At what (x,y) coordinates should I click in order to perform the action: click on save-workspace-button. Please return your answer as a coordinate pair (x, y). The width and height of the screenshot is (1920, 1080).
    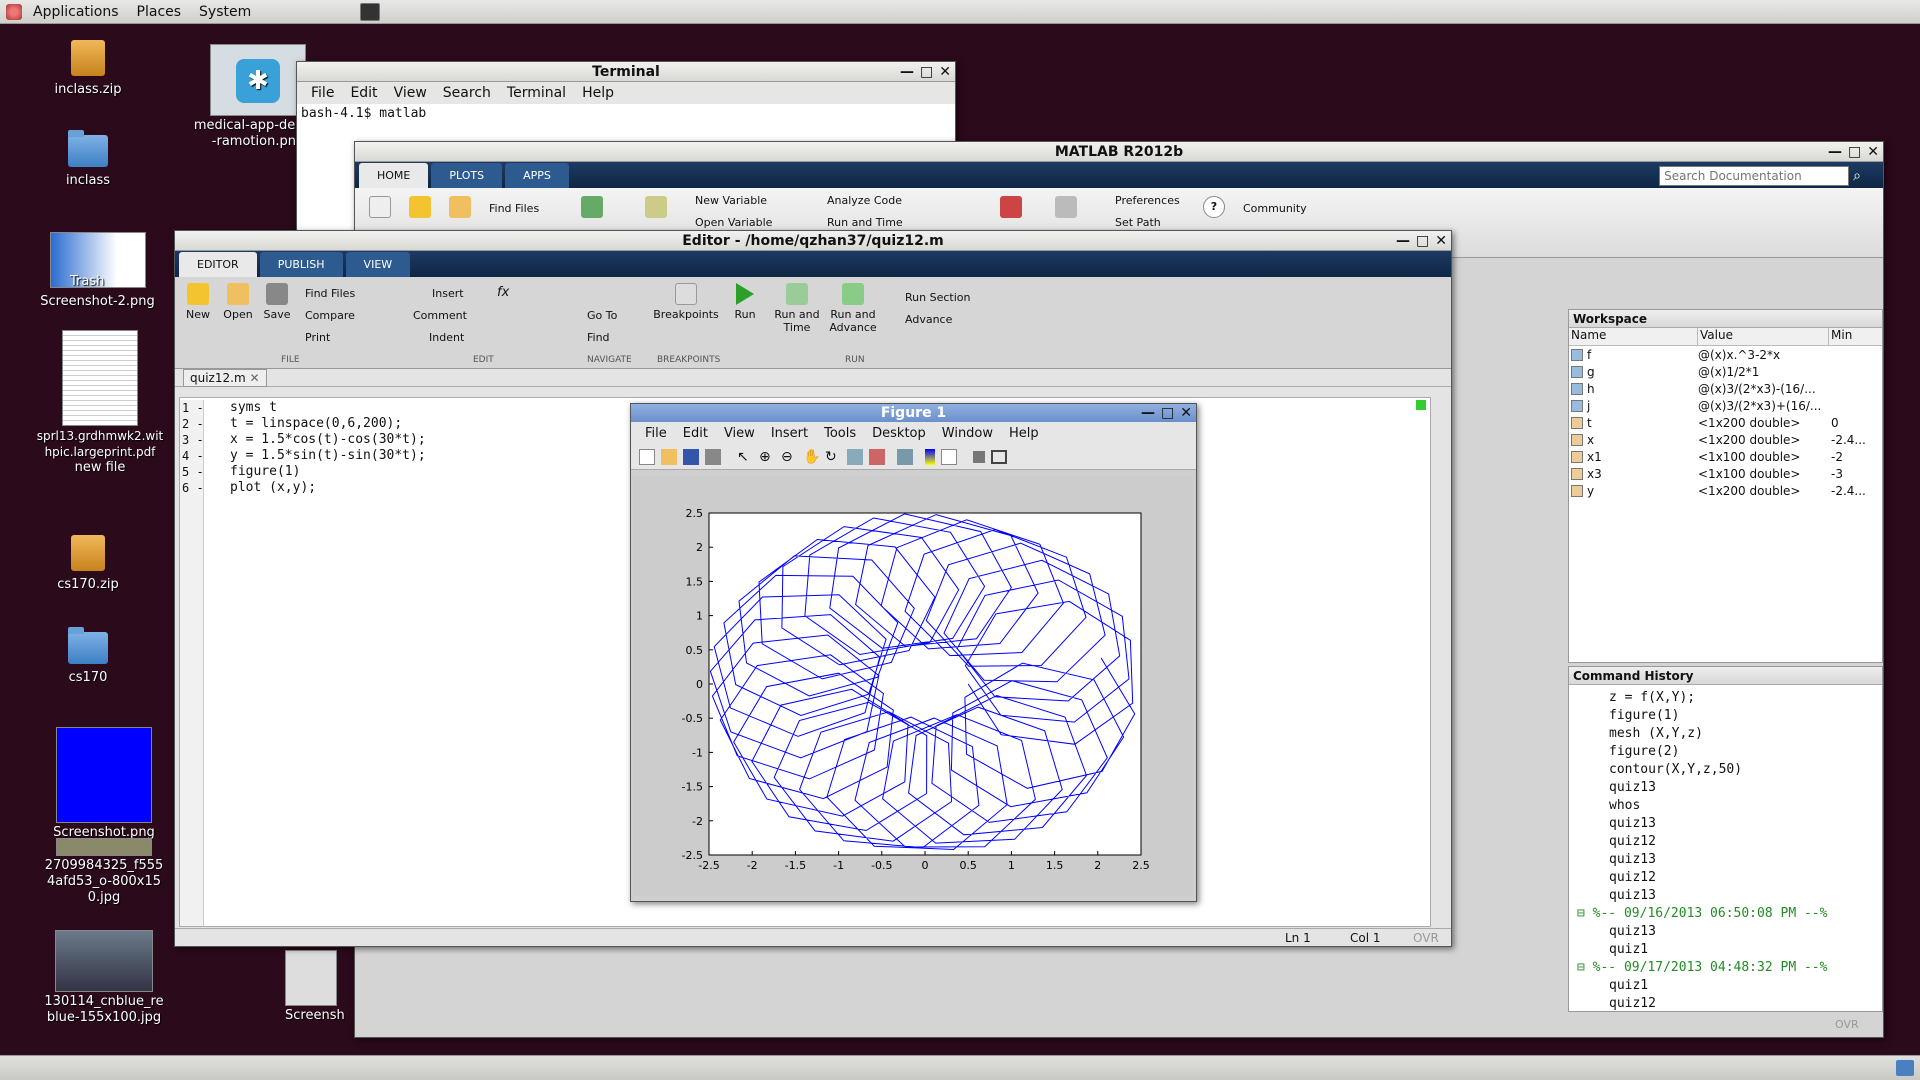
    Looking at the image, I should click on (656, 208).